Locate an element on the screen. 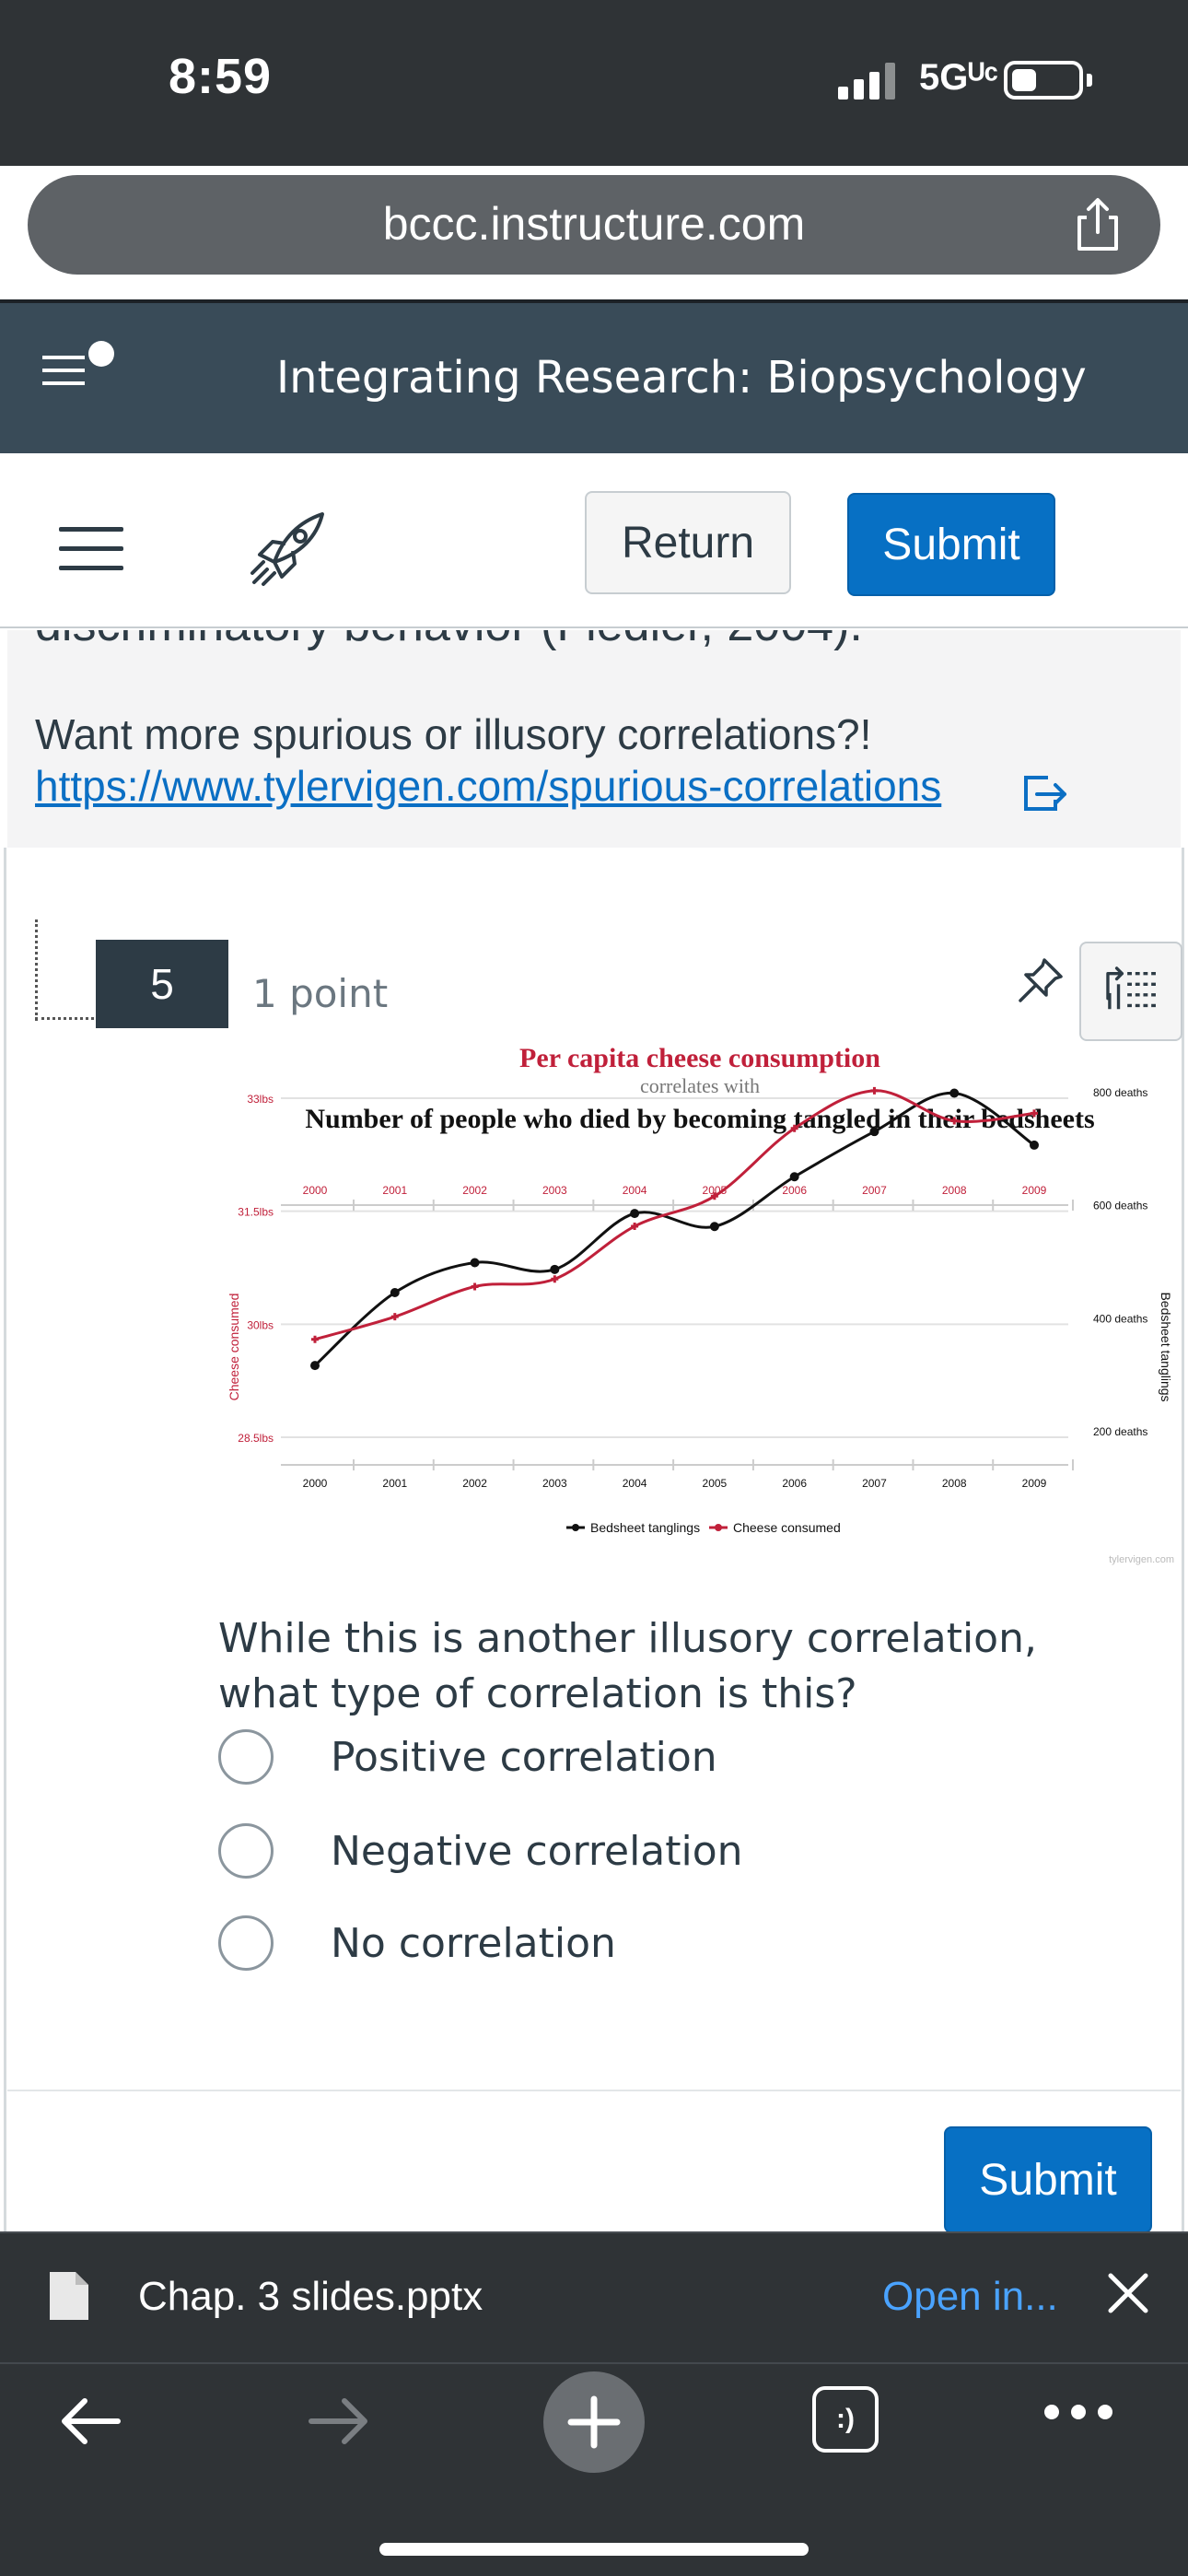 This screenshot has width=1188, height=2576. x-bottom-tick-label: 2009 is located at coordinates (1034, 1483).